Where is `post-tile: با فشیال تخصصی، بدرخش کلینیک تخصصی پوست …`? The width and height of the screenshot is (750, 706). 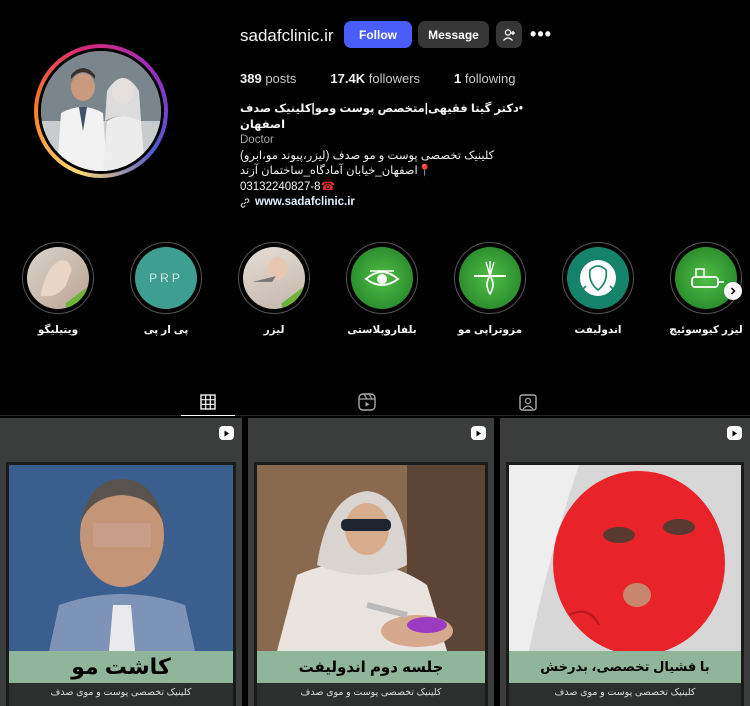
post-tile: با فشیال تخصصی، بدرخش کلینیک تخصصی پوست … is located at coordinates (625, 562).